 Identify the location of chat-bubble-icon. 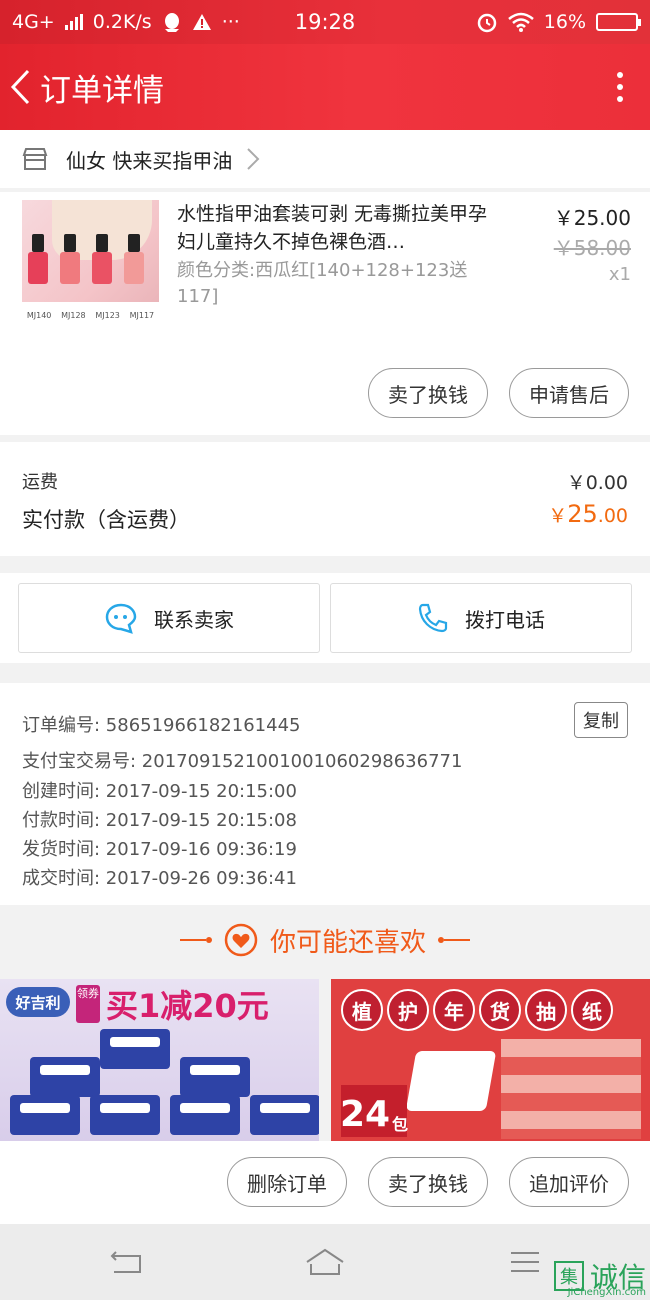
(121, 618).